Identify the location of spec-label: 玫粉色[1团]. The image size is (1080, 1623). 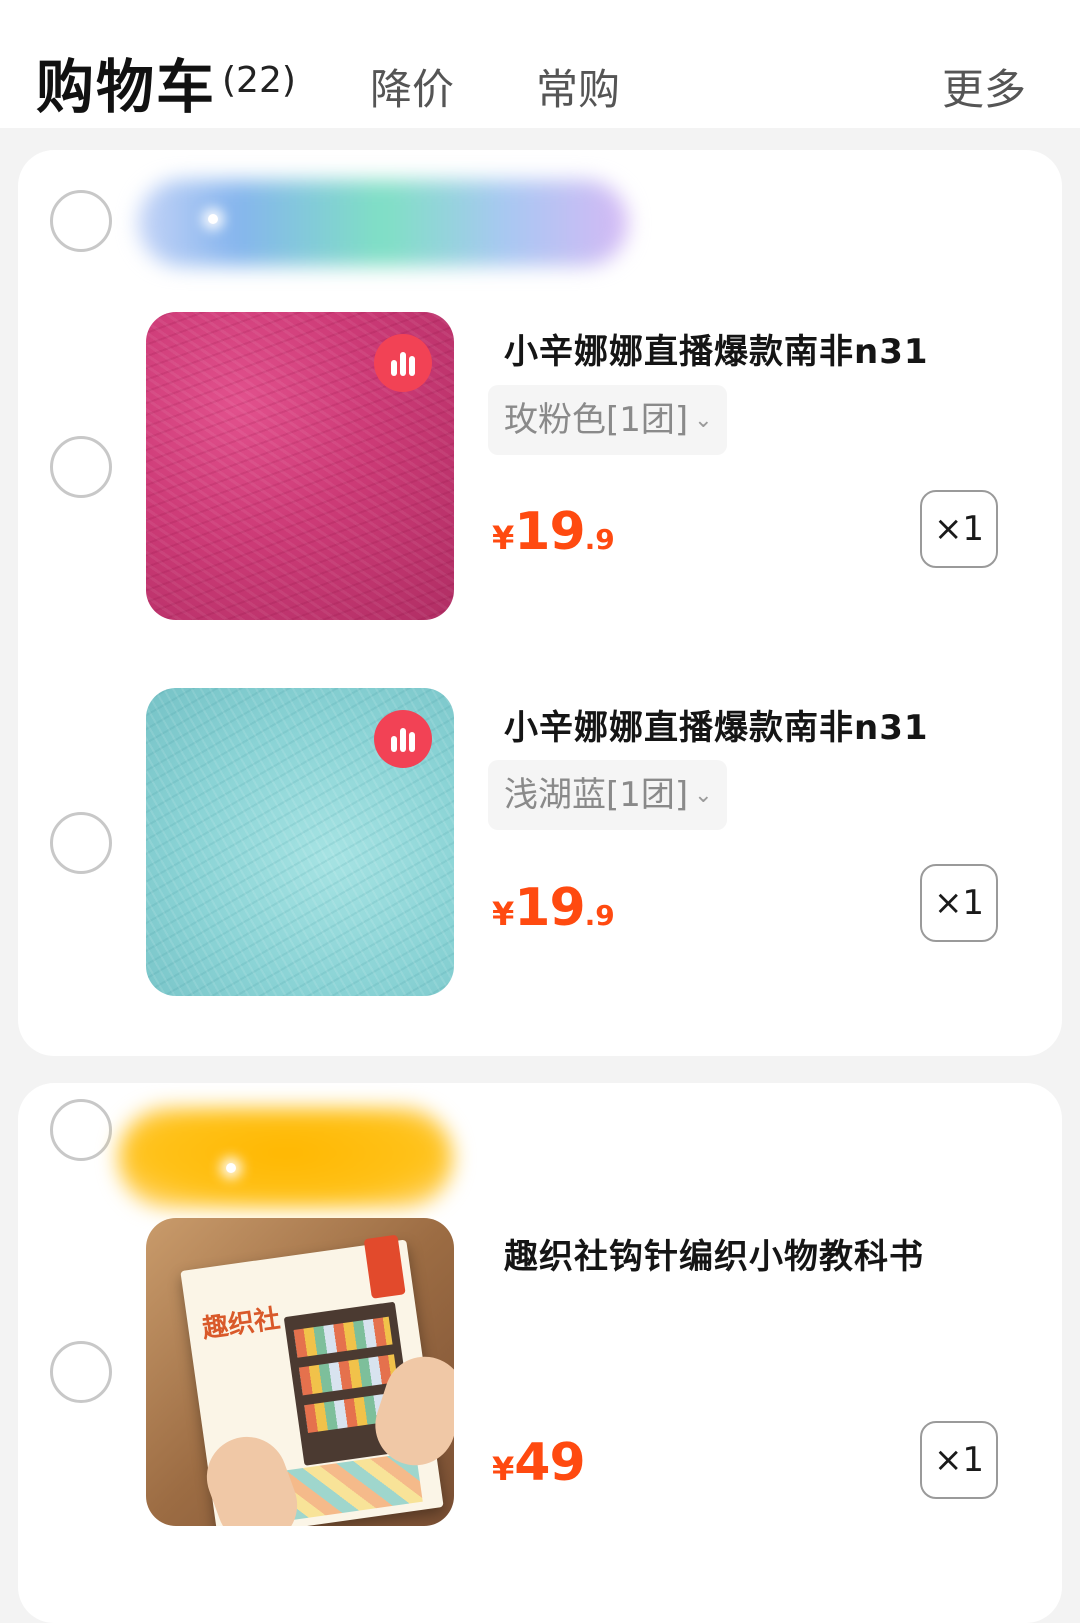
(596, 420).